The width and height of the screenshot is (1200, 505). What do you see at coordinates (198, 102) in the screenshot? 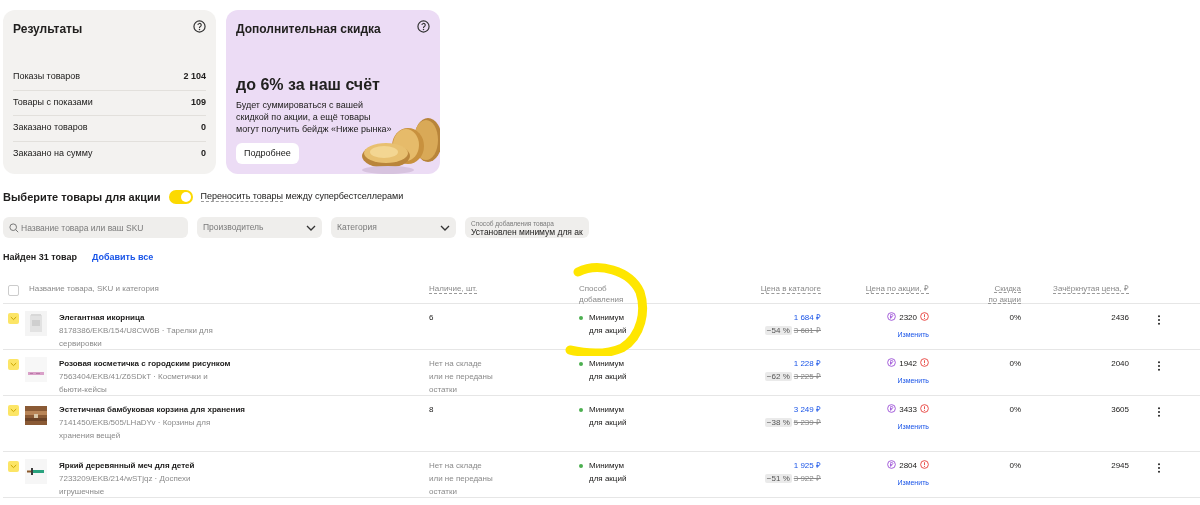
I see `stat-value: 109` at bounding box center [198, 102].